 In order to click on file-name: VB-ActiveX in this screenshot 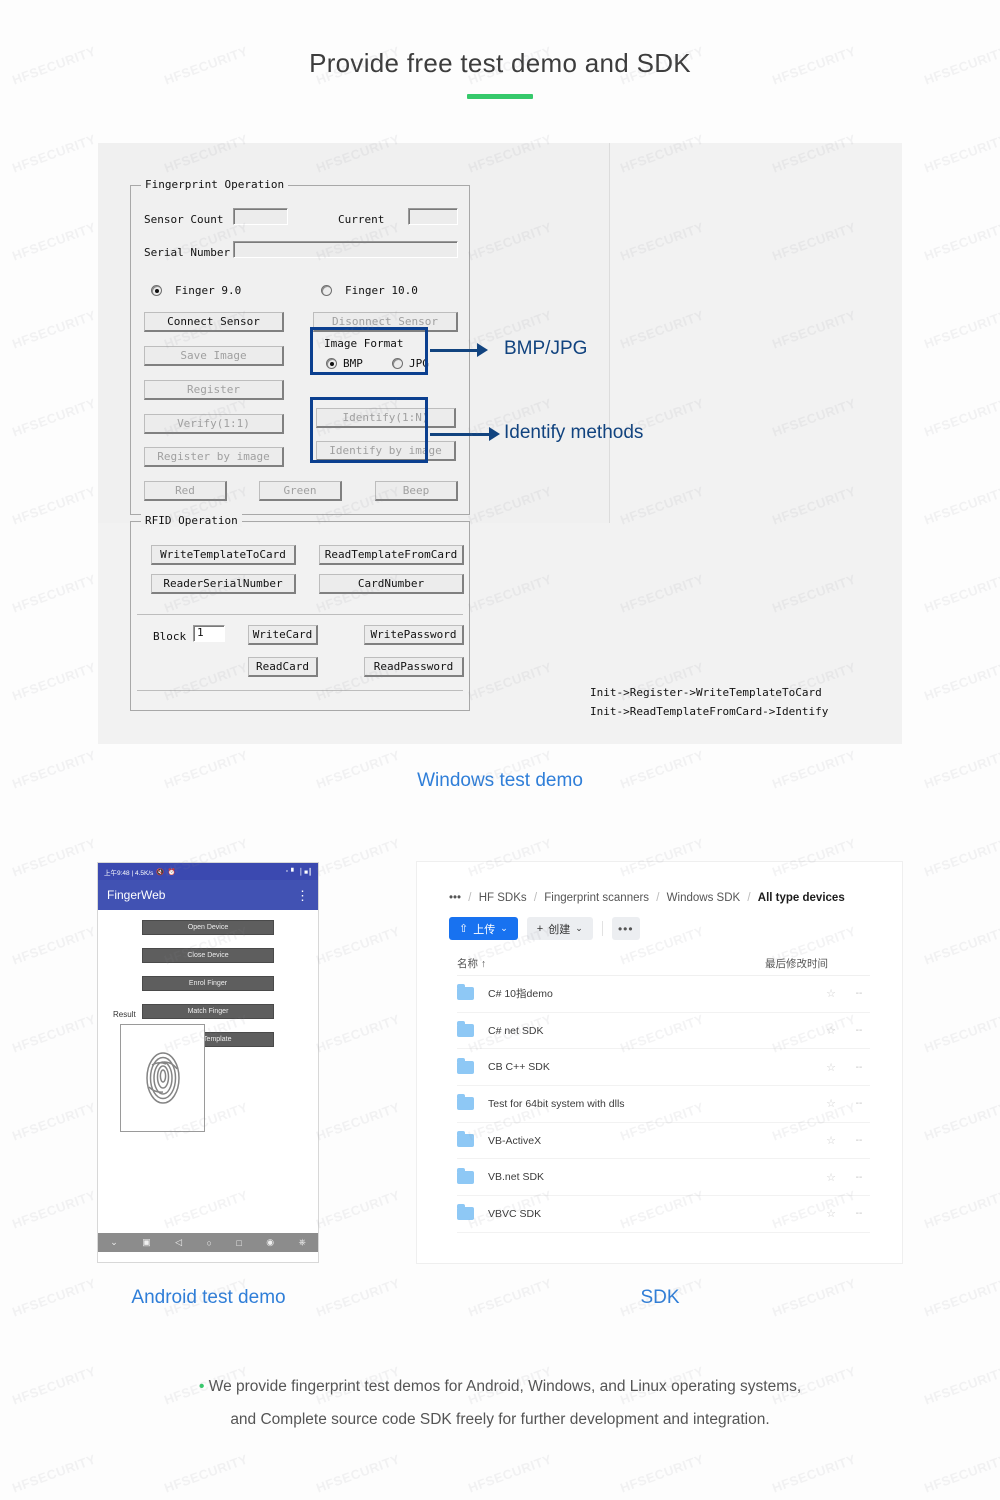, I will do `click(515, 1140)`.